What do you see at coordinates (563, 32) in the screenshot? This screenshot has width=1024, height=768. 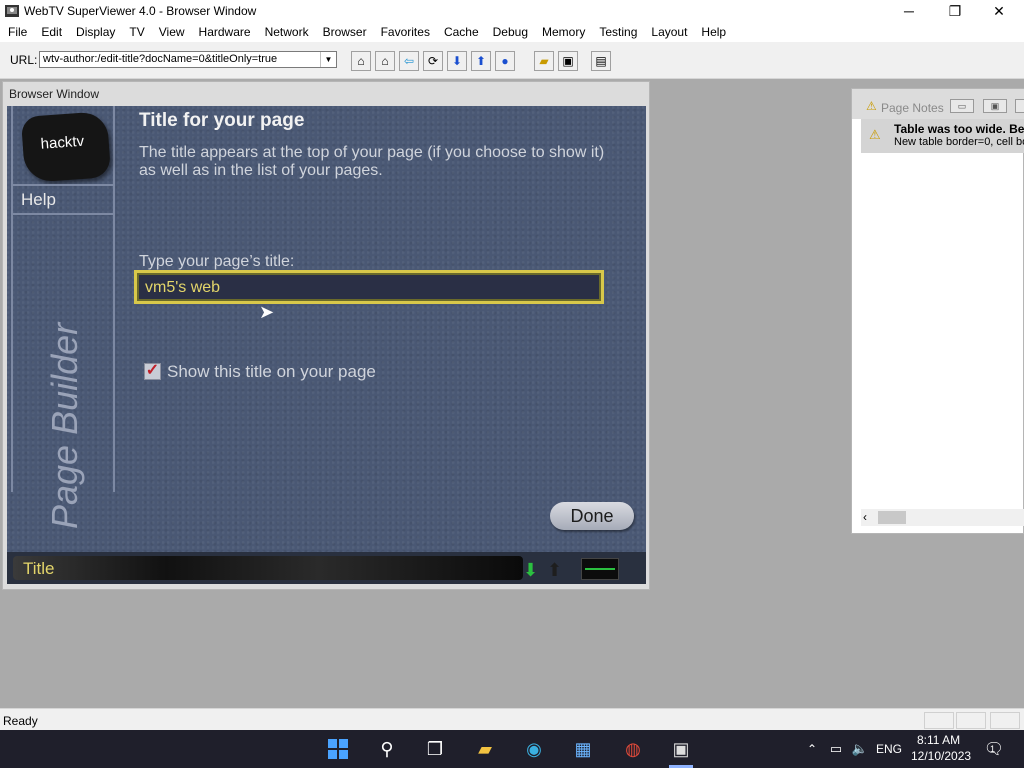 I see `menu-memory: Memory` at bounding box center [563, 32].